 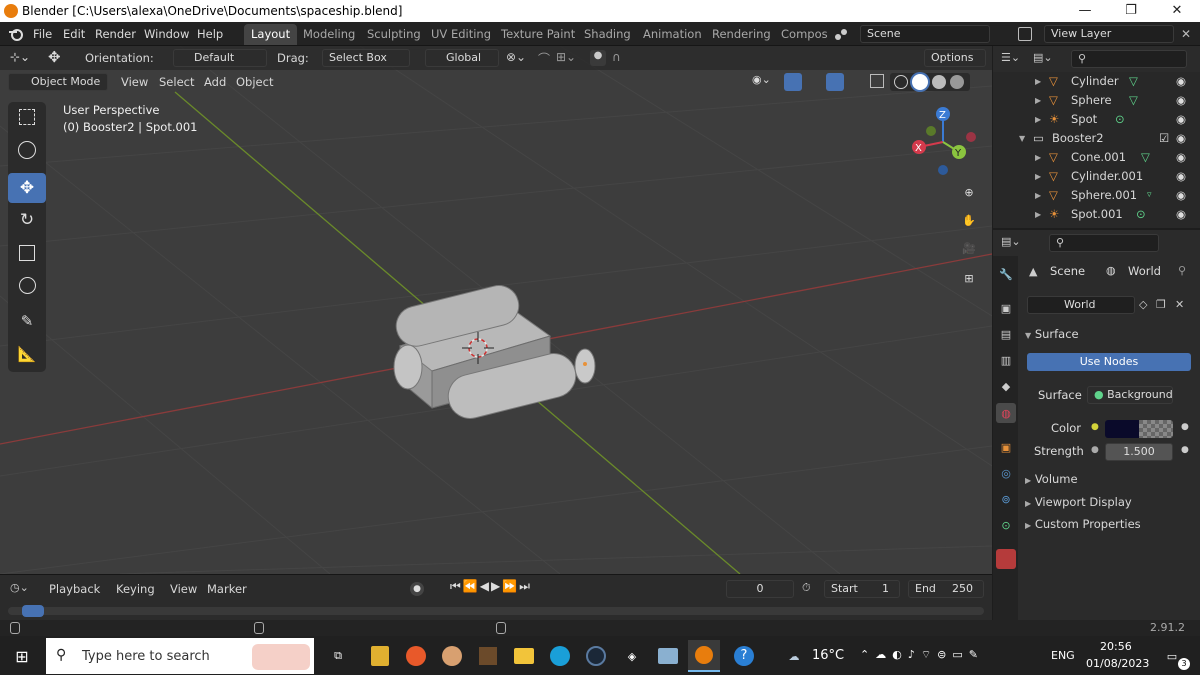 What do you see at coordinates (58, 82) in the screenshot?
I see `mode-dropdown: Object Mode` at bounding box center [58, 82].